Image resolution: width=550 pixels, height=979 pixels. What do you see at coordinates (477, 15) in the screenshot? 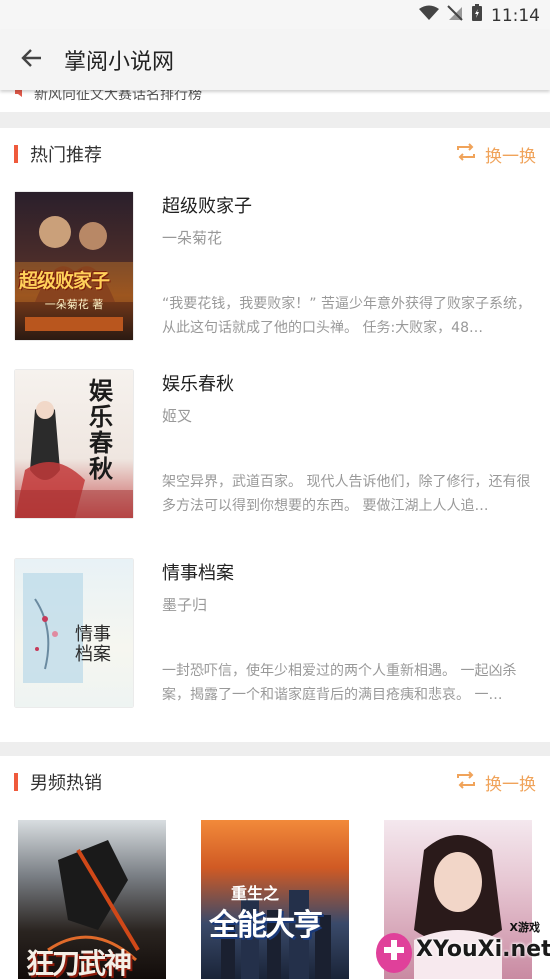
I see `battery-icon` at bounding box center [477, 15].